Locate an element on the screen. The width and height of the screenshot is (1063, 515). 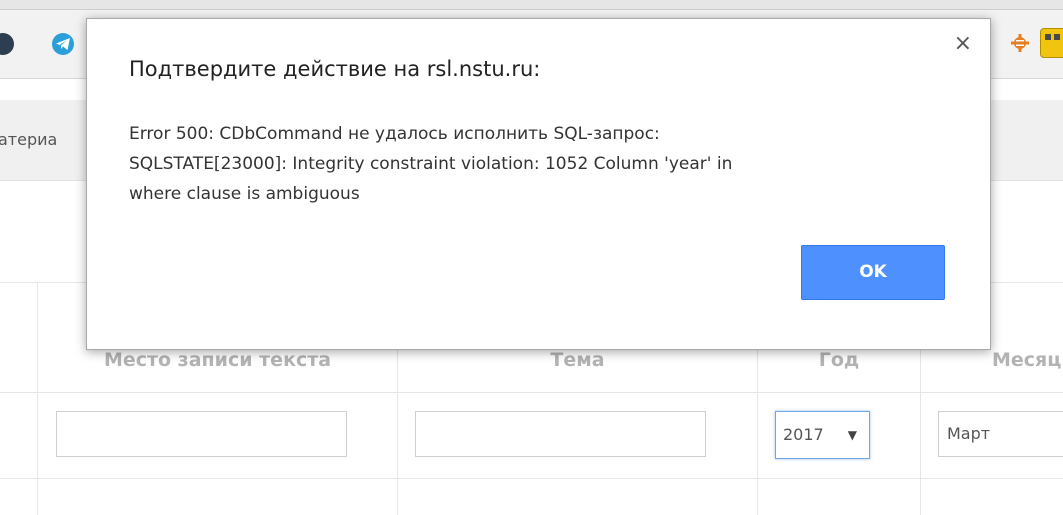
telegram-icon is located at coordinates (63, 44).